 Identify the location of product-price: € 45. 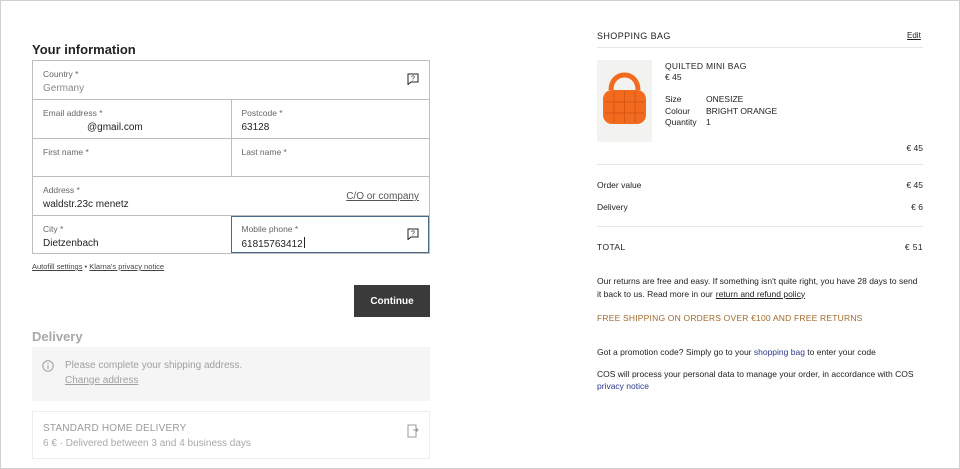
(673, 77).